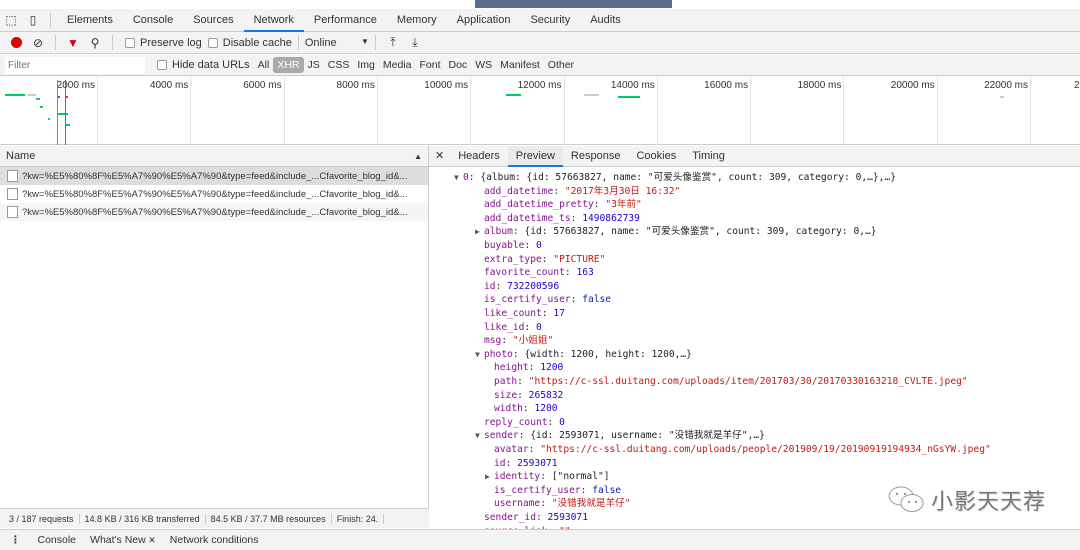  What do you see at coordinates (547, 476) in the screenshot?
I see `json-property: ▶ identity: ["normal"]` at bounding box center [547, 476].